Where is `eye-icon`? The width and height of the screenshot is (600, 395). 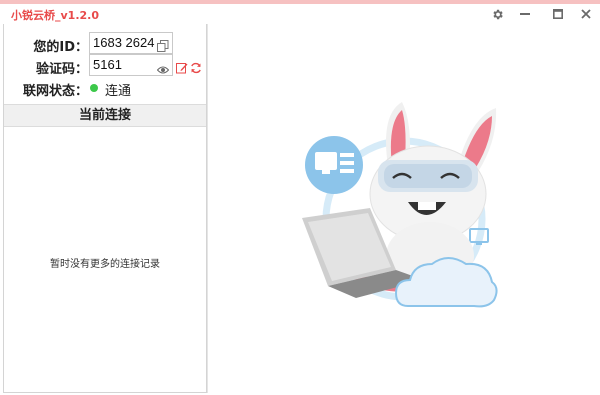 eye-icon is located at coordinates (163, 67).